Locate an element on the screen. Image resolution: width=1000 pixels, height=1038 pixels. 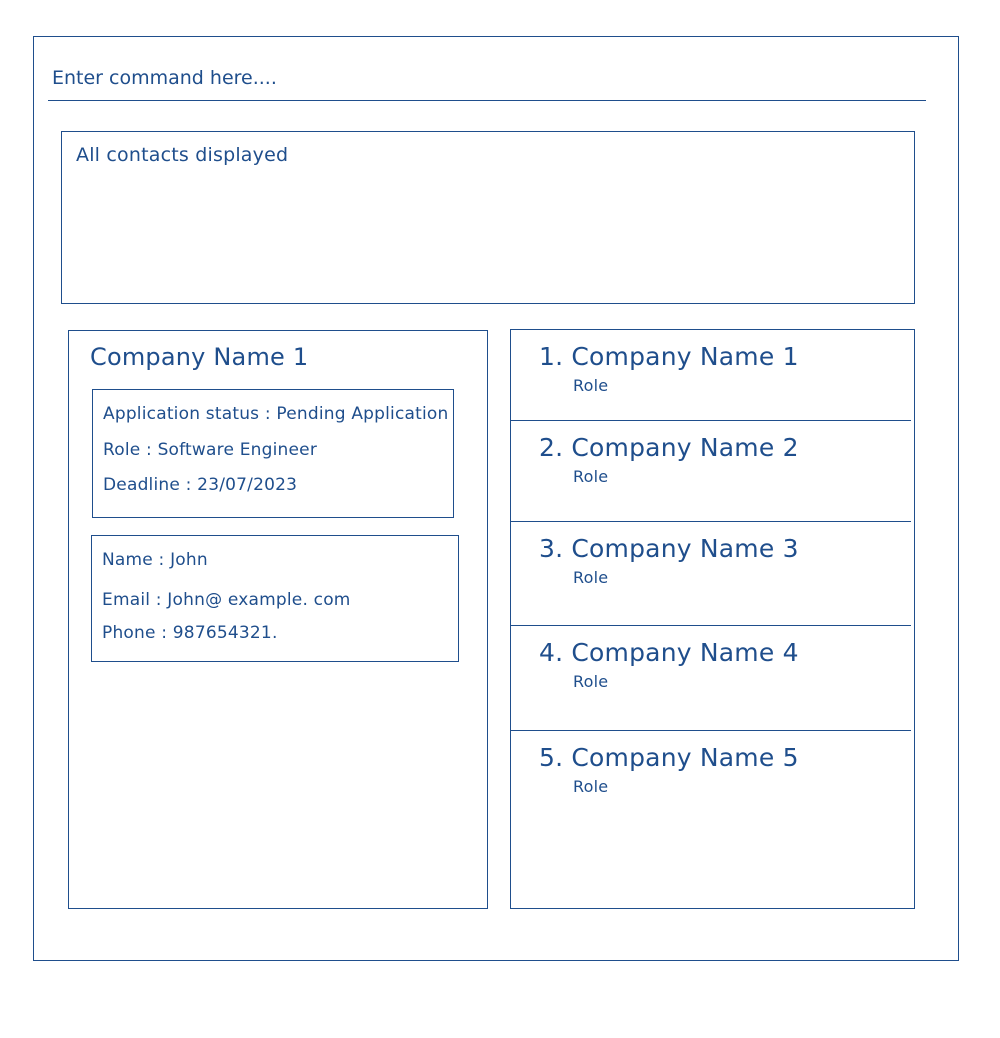
result-display: All contacts displayed is located at coordinates (488, 217).